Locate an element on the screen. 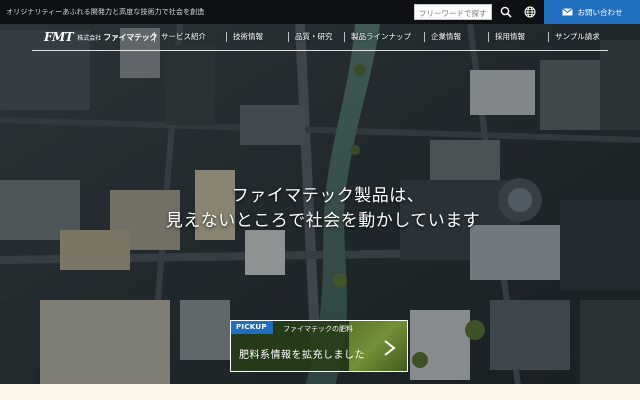  contact-button: お問い合わせ is located at coordinates (592, 12).